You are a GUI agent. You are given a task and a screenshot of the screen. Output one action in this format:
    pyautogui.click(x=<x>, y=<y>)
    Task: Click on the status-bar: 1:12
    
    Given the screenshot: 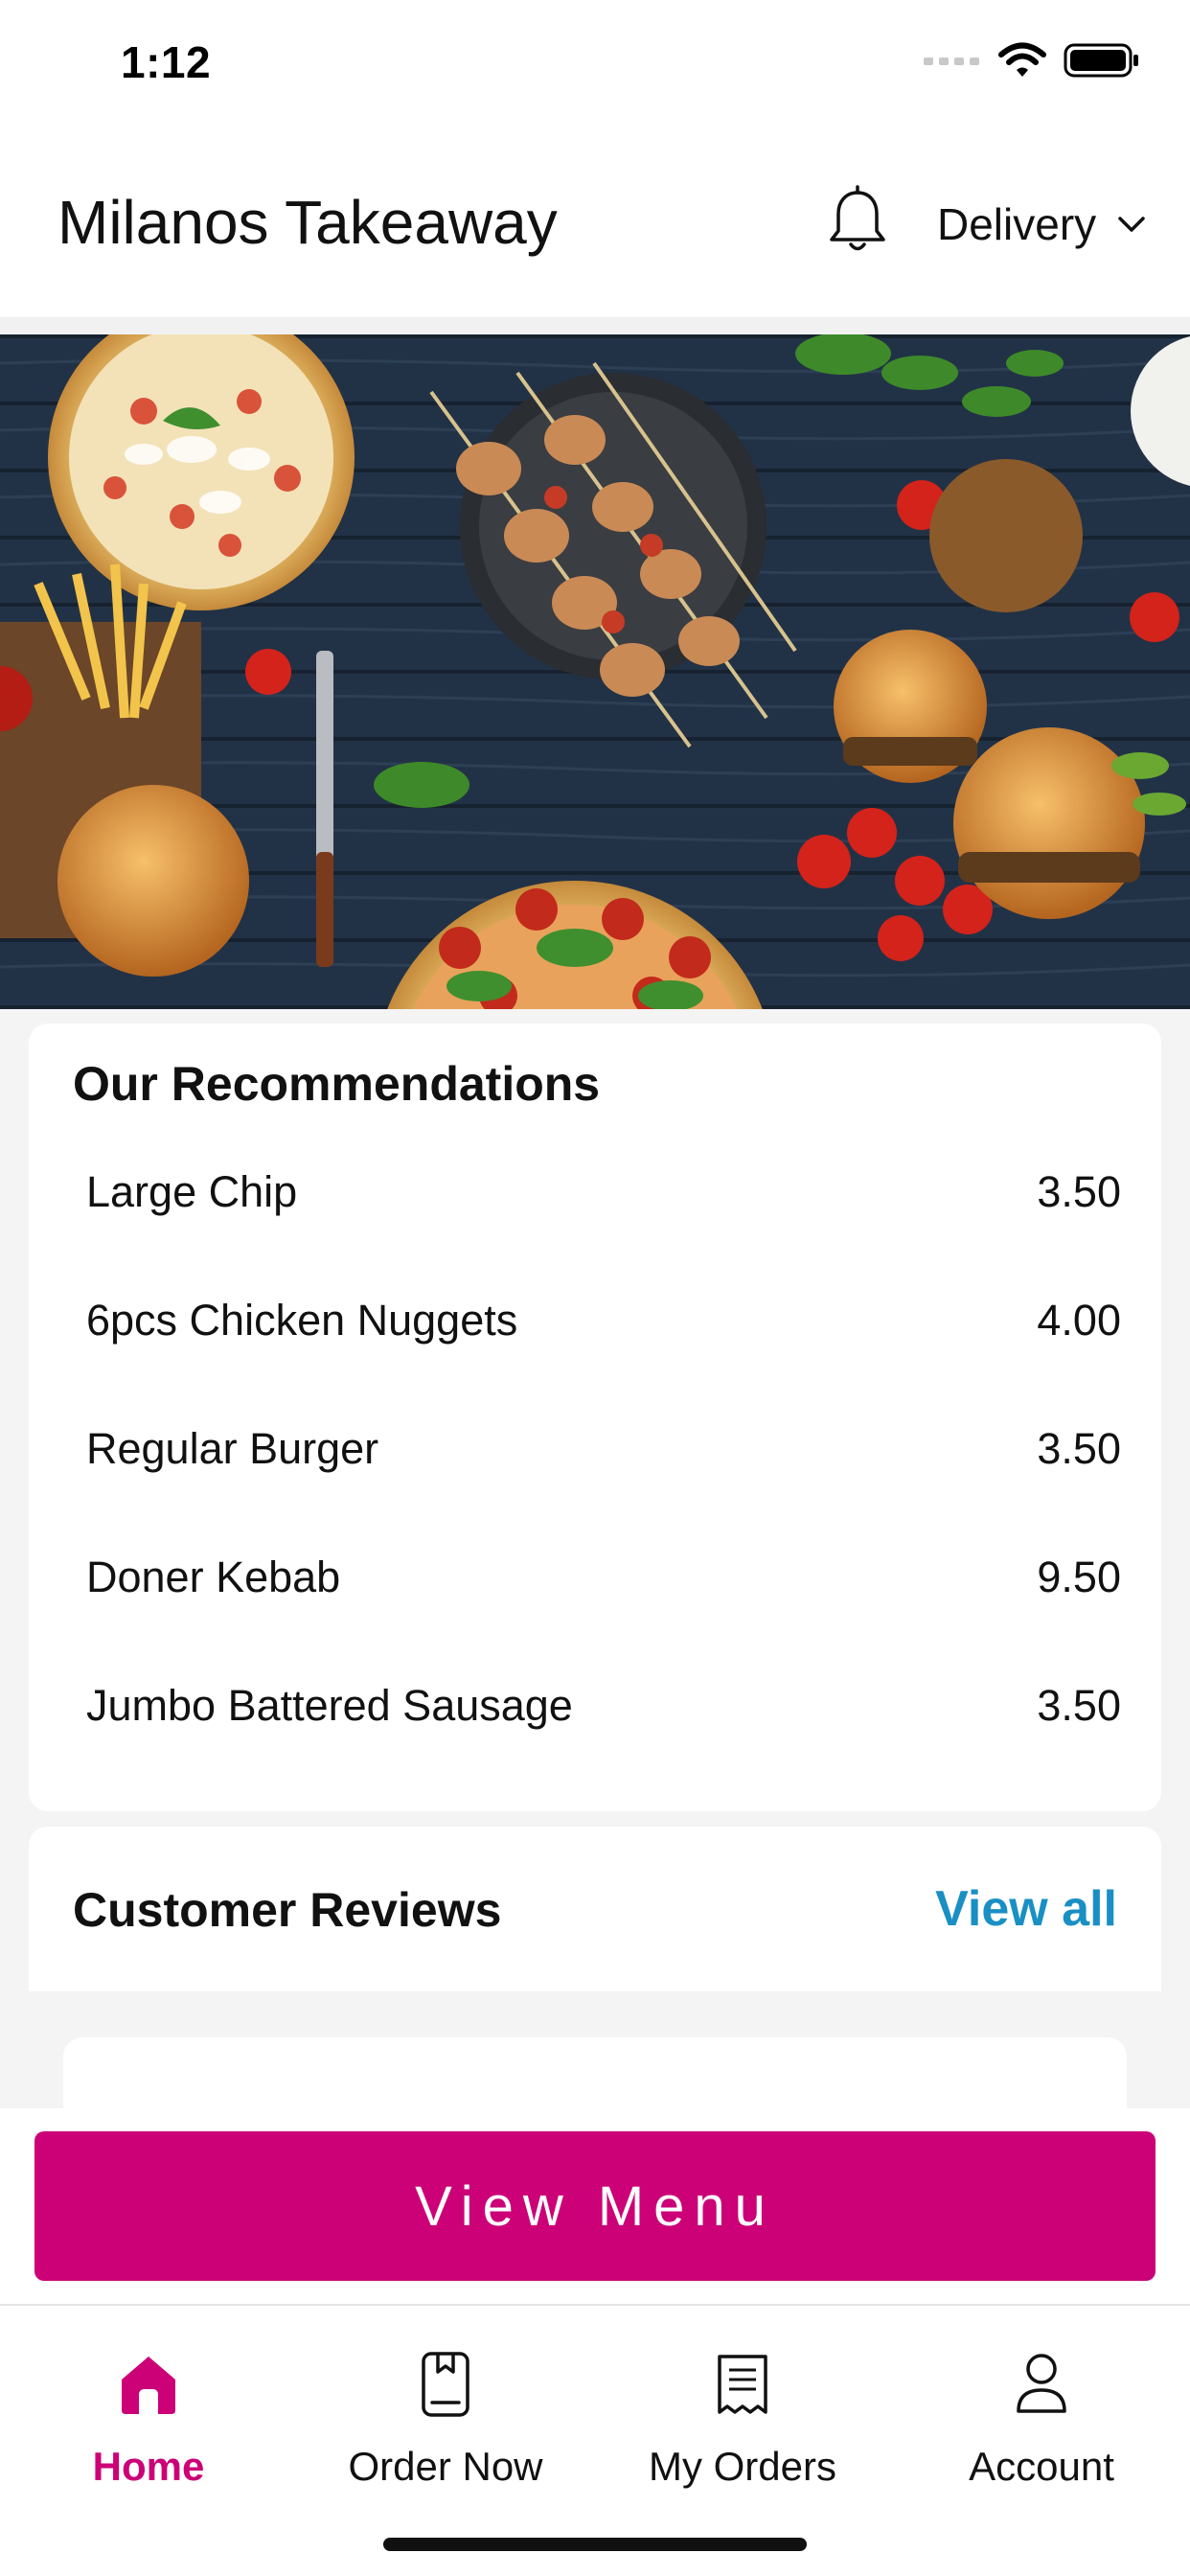 What is the action you would take?
    pyautogui.click(x=595, y=64)
    